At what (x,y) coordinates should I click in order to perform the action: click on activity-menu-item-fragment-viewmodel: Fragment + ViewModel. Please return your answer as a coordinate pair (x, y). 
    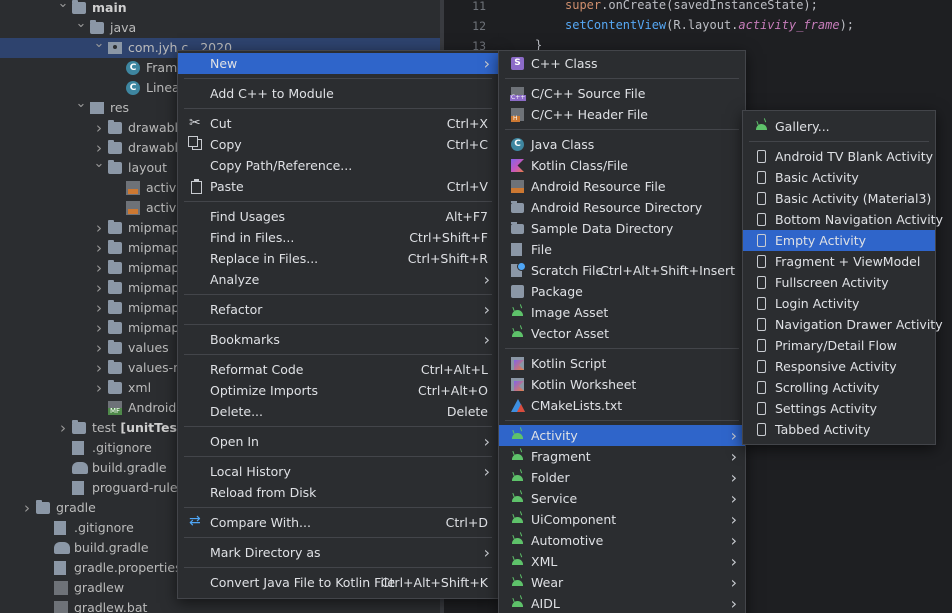
    Looking at the image, I should click on (839, 261).